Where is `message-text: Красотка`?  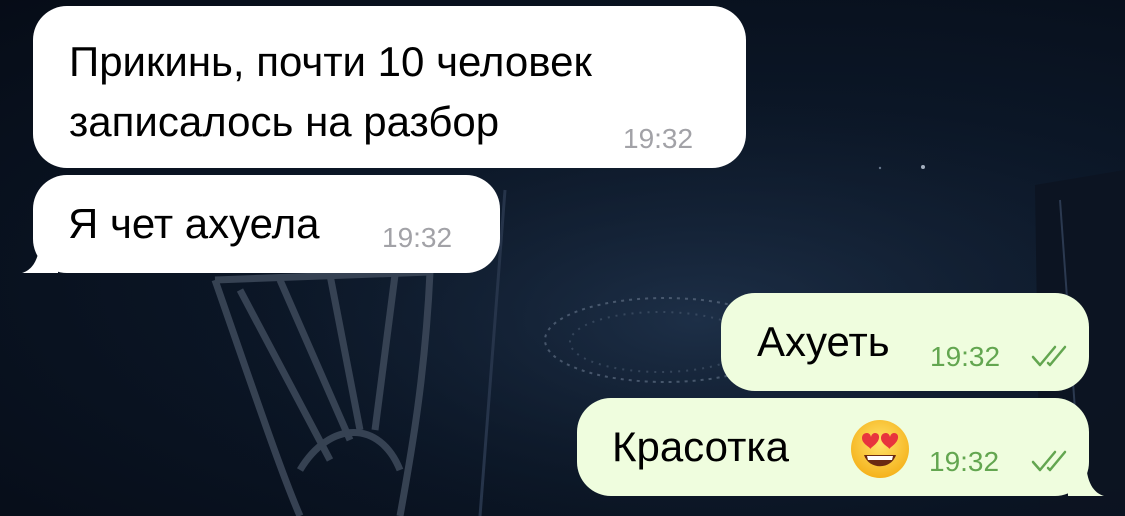 message-text: Красотка is located at coordinates (700, 446).